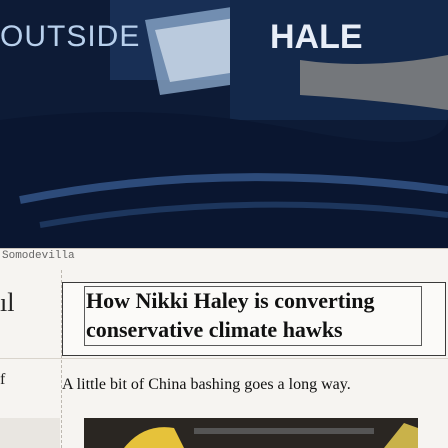 Image resolution: width=448 pixels, height=448 pixels. Describe the element at coordinates (70, 36) in the screenshot. I see `hero-left-text: OUTSIDE` at that location.